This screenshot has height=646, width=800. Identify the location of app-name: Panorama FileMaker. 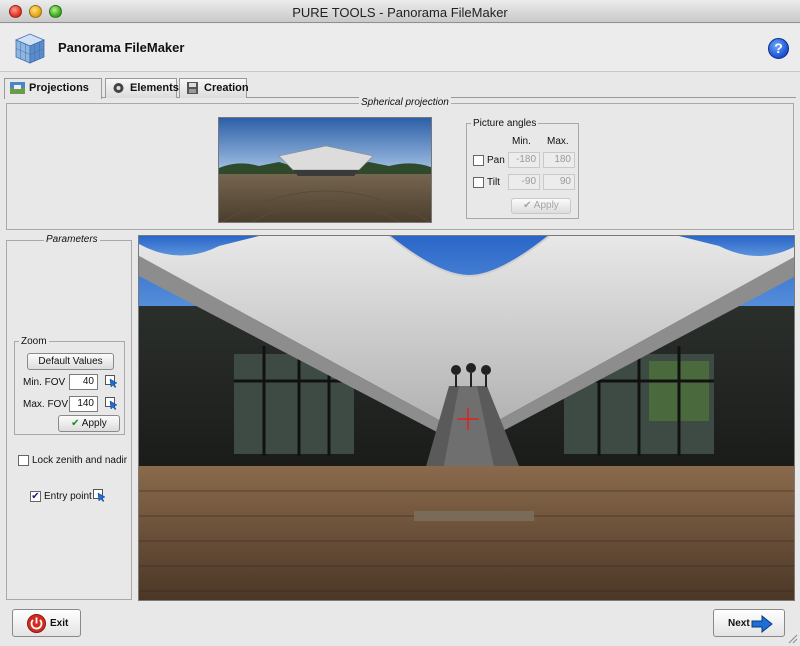
(121, 47).